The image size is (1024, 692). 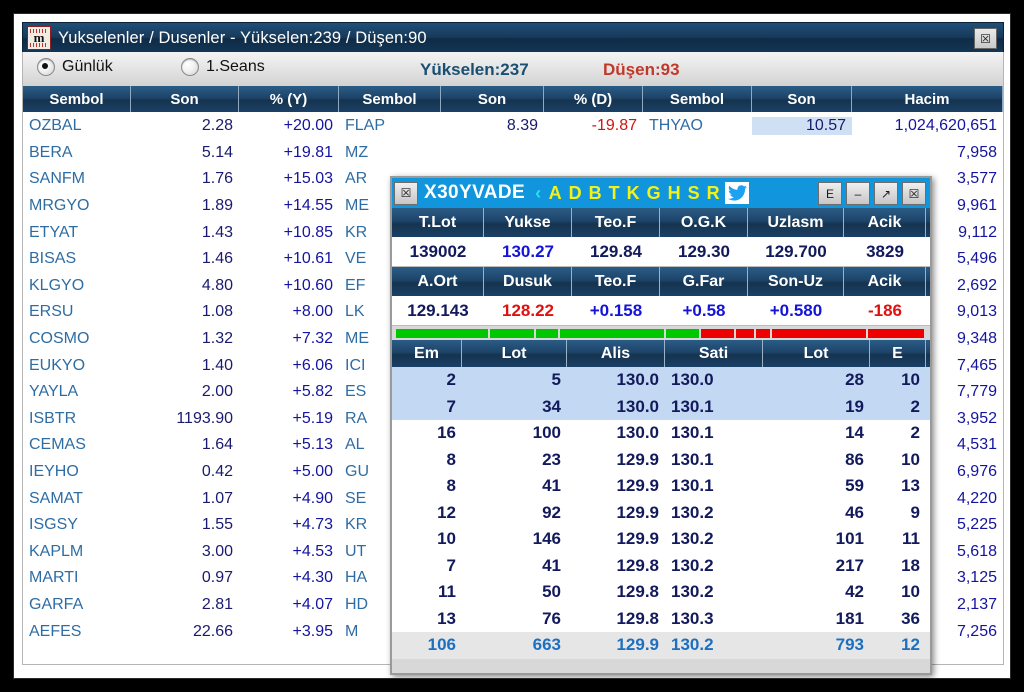 I want to click on depth-menu-button: ☒, so click(x=406, y=193).